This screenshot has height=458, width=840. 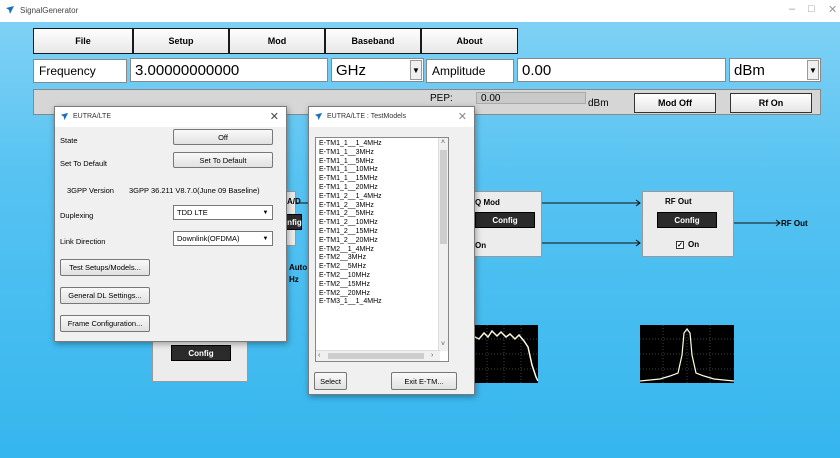 I want to click on list-item: E-TM1_1__1_4MHz, so click(x=350, y=144).